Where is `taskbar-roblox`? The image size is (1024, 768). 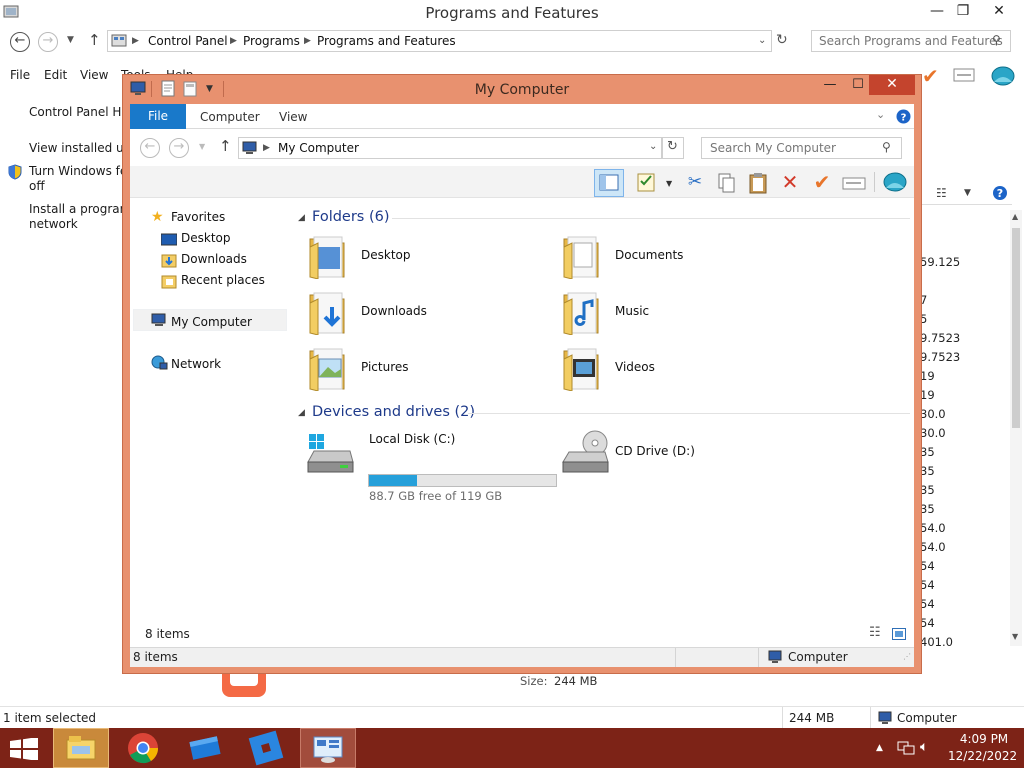 taskbar-roblox is located at coordinates (266, 748).